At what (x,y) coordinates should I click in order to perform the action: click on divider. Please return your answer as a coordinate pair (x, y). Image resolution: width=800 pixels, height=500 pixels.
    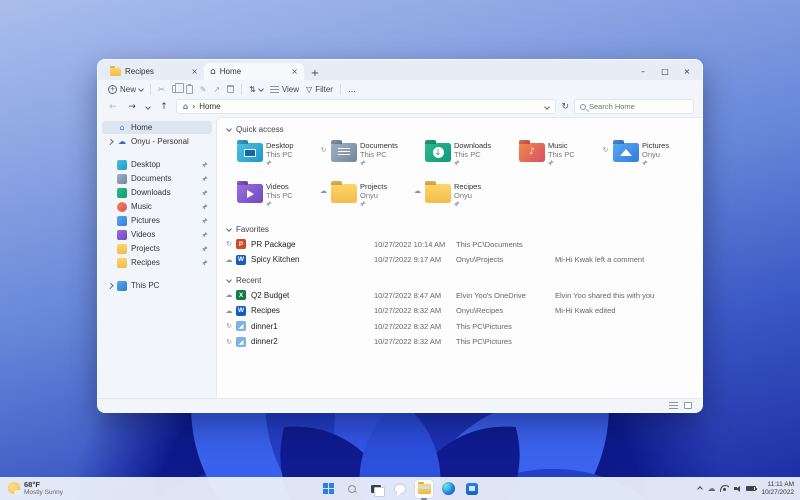
    Looking at the image, I should click on (242, 89).